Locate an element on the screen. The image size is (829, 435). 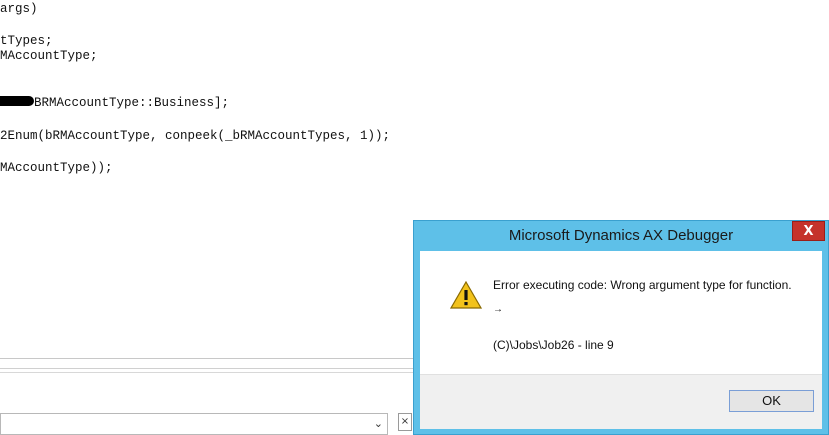
ok-button: OK is located at coordinates (771, 401).